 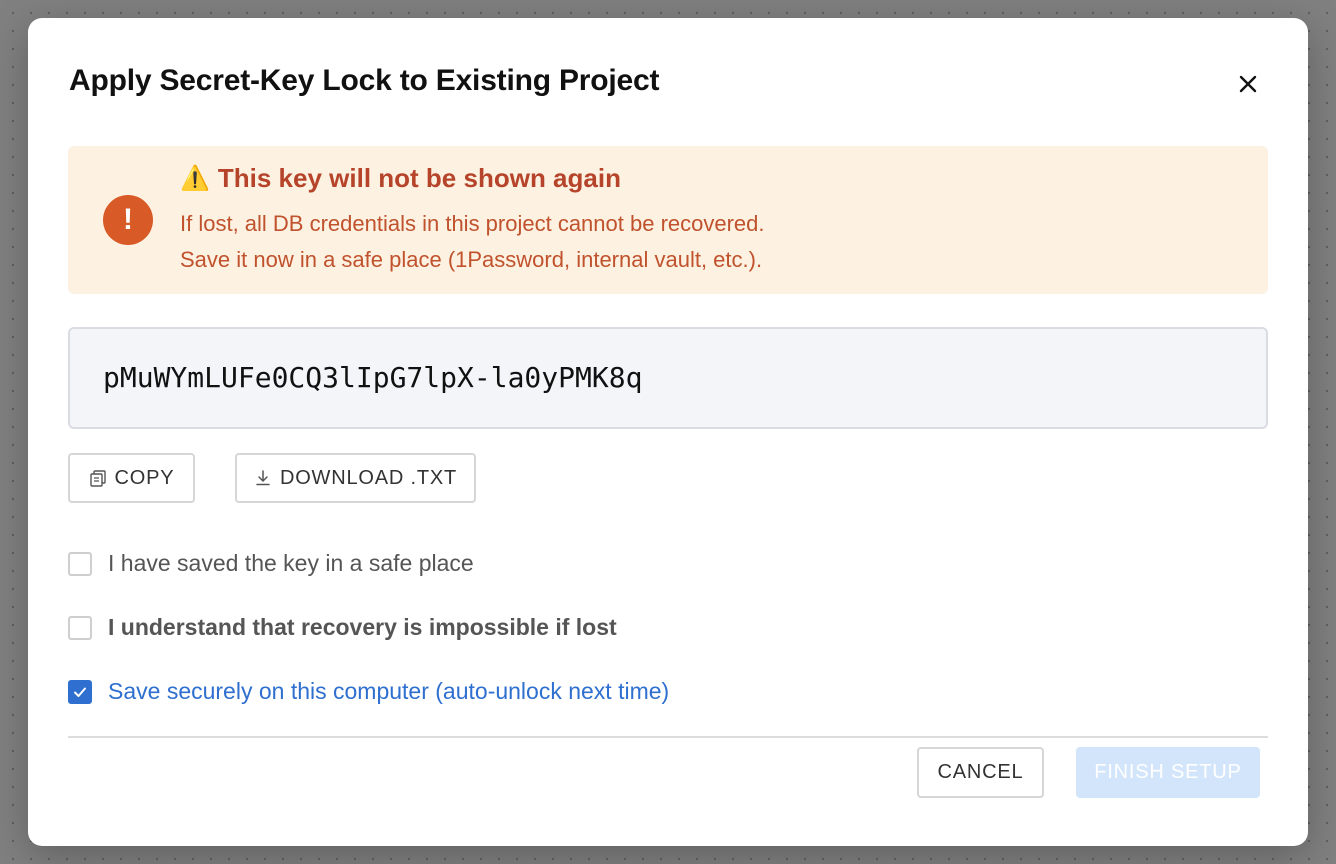 What do you see at coordinates (80, 627) in the screenshot?
I see `checkbox-understand-recovery-box` at bounding box center [80, 627].